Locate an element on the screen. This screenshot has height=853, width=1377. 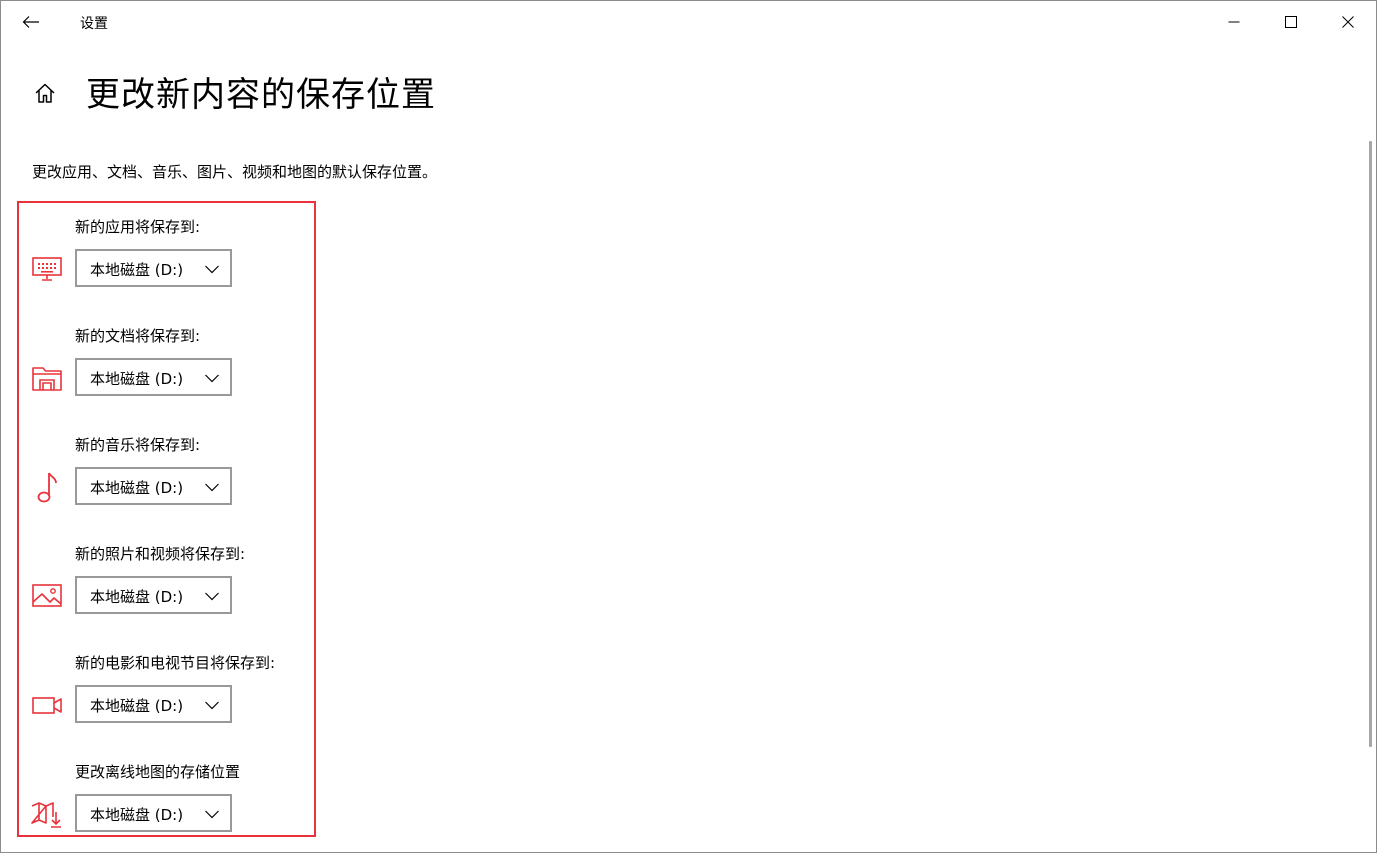
title-bar: 设置 is located at coordinates (688, 22).